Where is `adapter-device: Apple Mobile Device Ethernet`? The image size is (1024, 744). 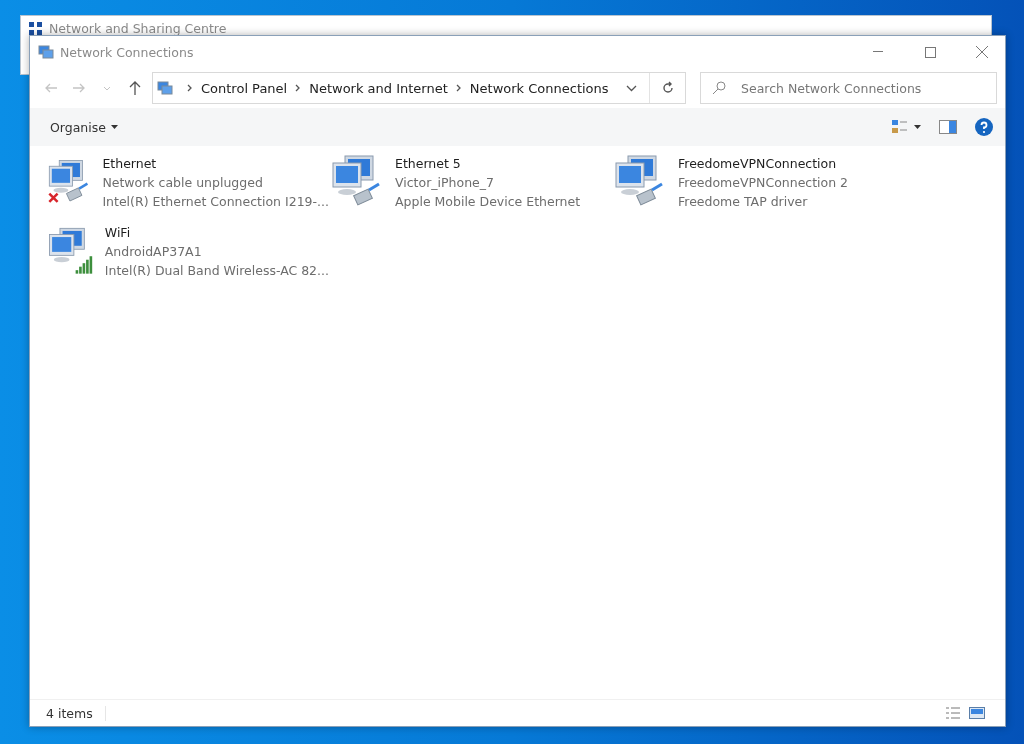 adapter-device: Apple Mobile Device Ethernet is located at coordinates (488, 201).